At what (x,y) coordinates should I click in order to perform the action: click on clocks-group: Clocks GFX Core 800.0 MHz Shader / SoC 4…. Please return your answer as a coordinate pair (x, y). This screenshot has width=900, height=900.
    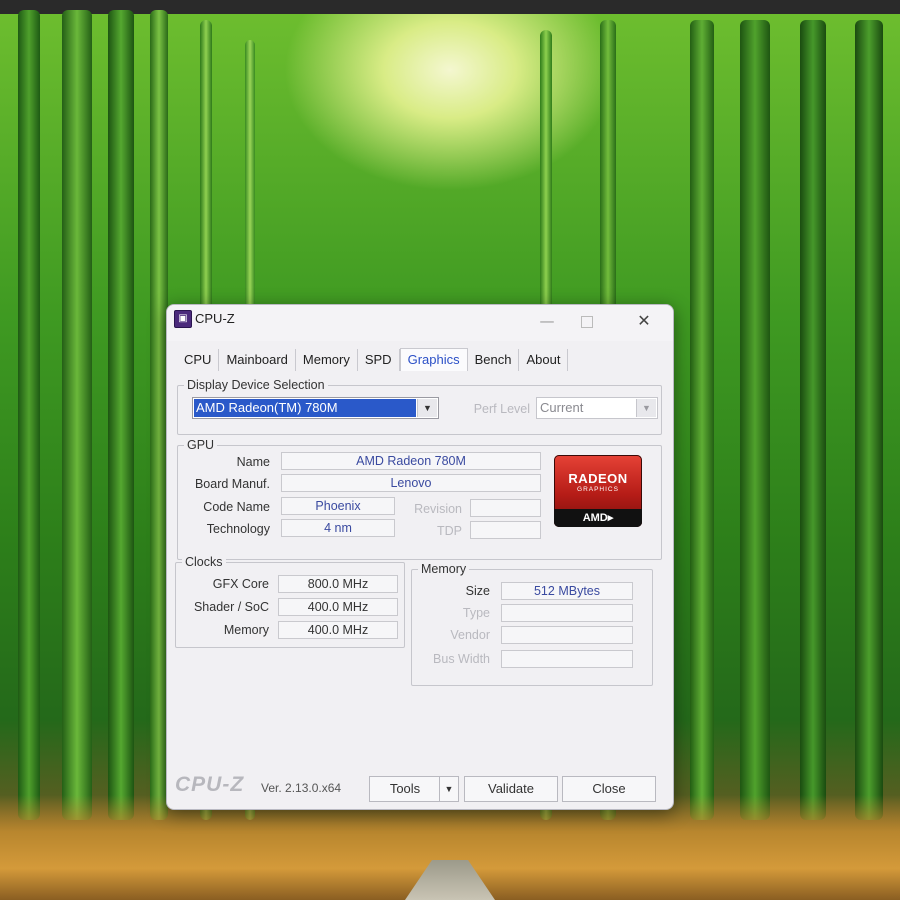
    Looking at the image, I should click on (290, 601).